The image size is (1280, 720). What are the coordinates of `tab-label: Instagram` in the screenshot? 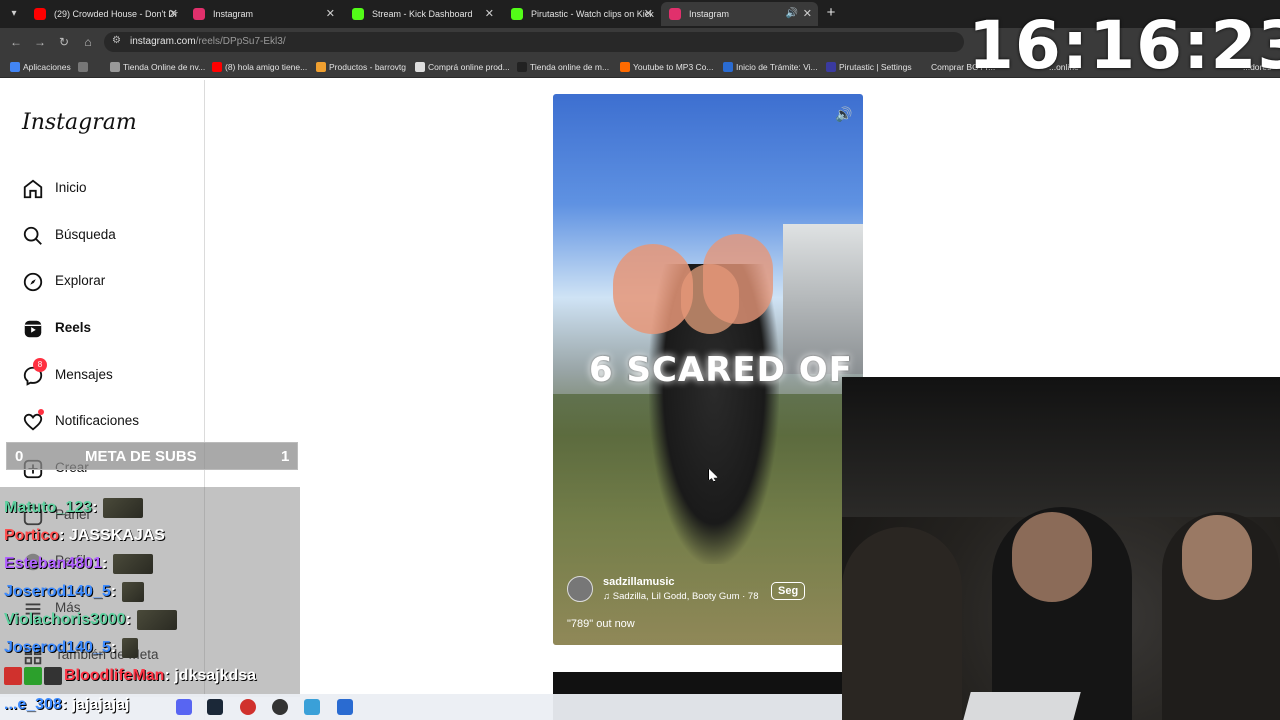 It's located at (709, 14).